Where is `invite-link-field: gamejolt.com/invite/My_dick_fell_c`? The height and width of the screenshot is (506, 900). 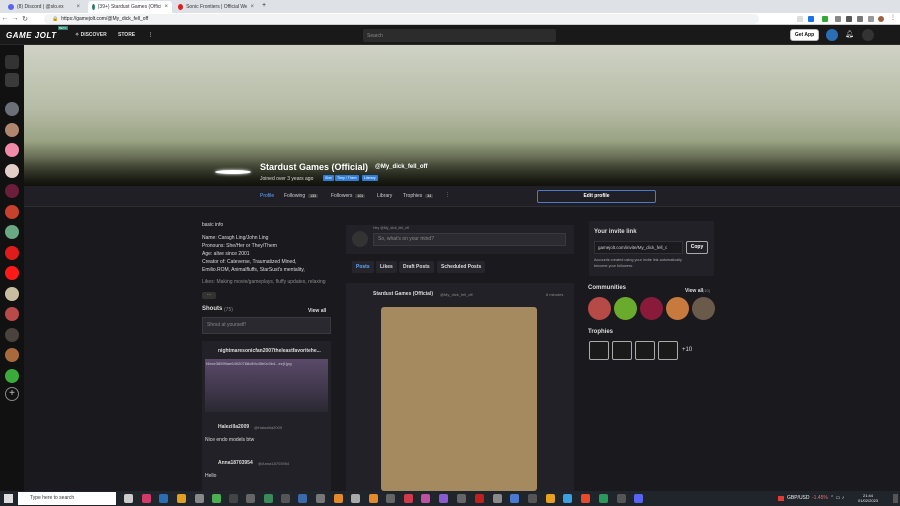 invite-link-field: gamejolt.com/invite/My_dick_fell_c is located at coordinates (638, 247).